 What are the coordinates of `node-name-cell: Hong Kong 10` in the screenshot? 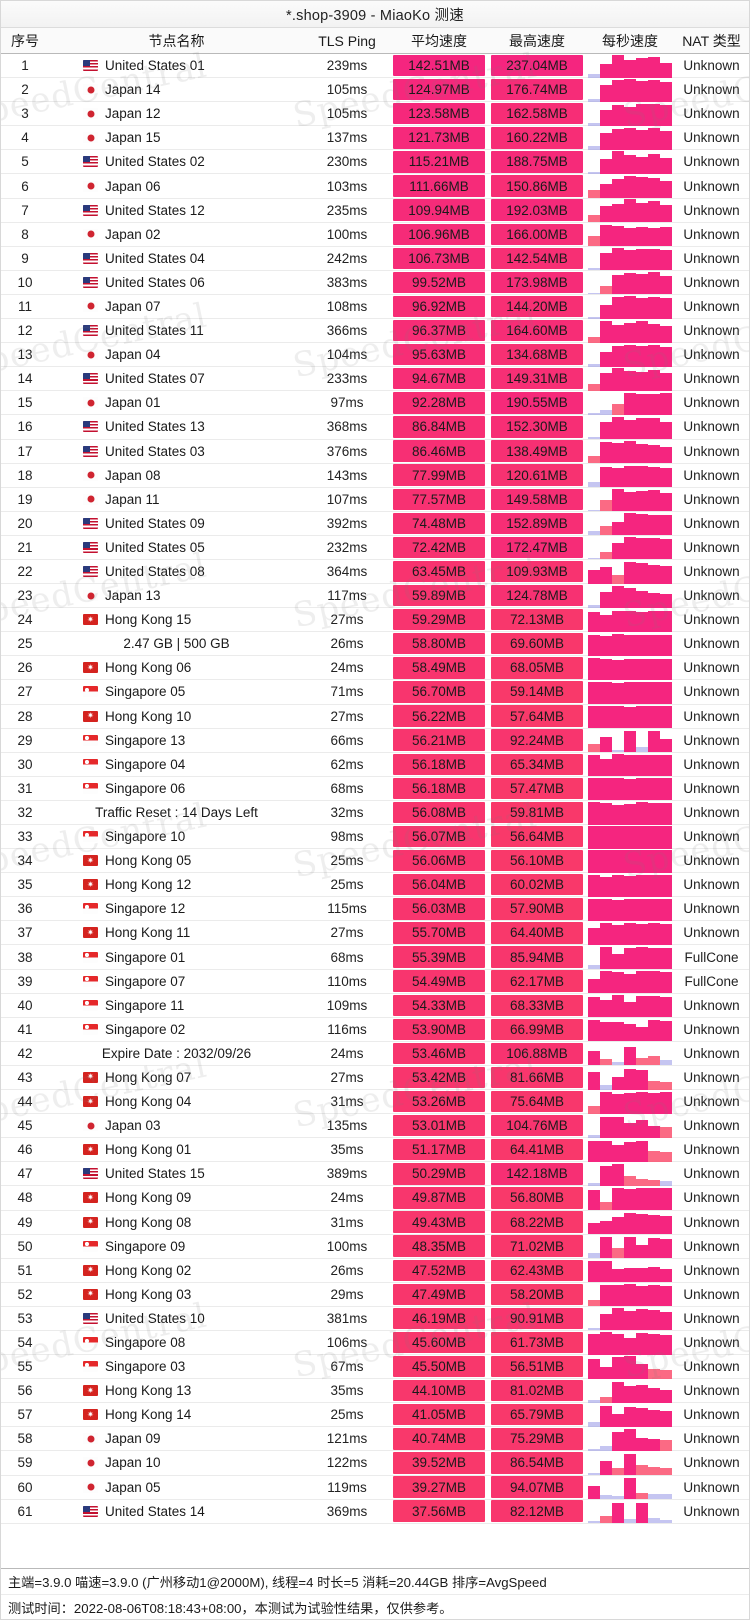 It's located at (176, 716).